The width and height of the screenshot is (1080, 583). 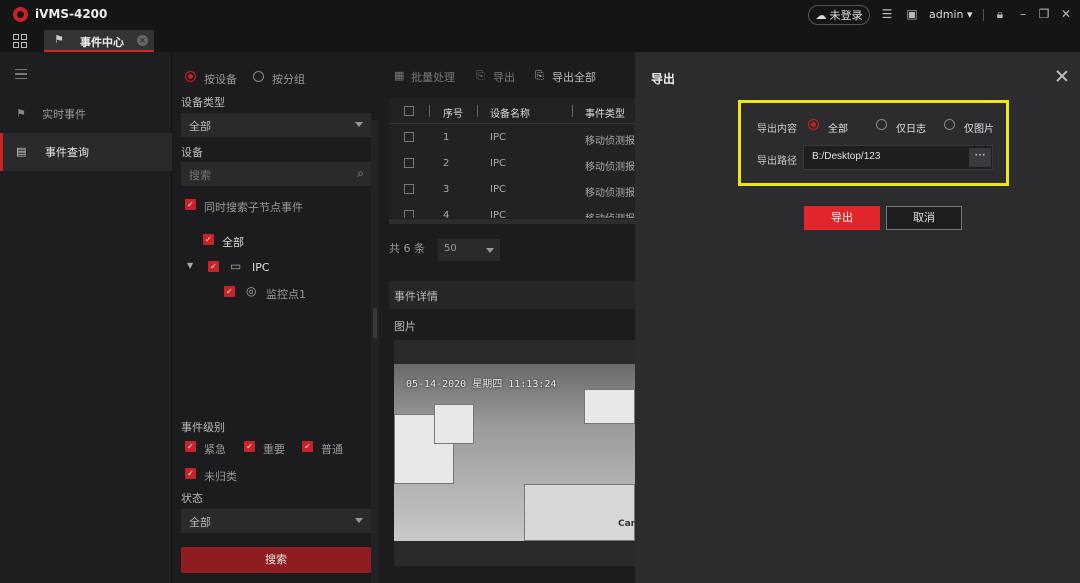 What do you see at coordinates (777, 161) in the screenshot?
I see `export-path-label: 导出路径` at bounding box center [777, 161].